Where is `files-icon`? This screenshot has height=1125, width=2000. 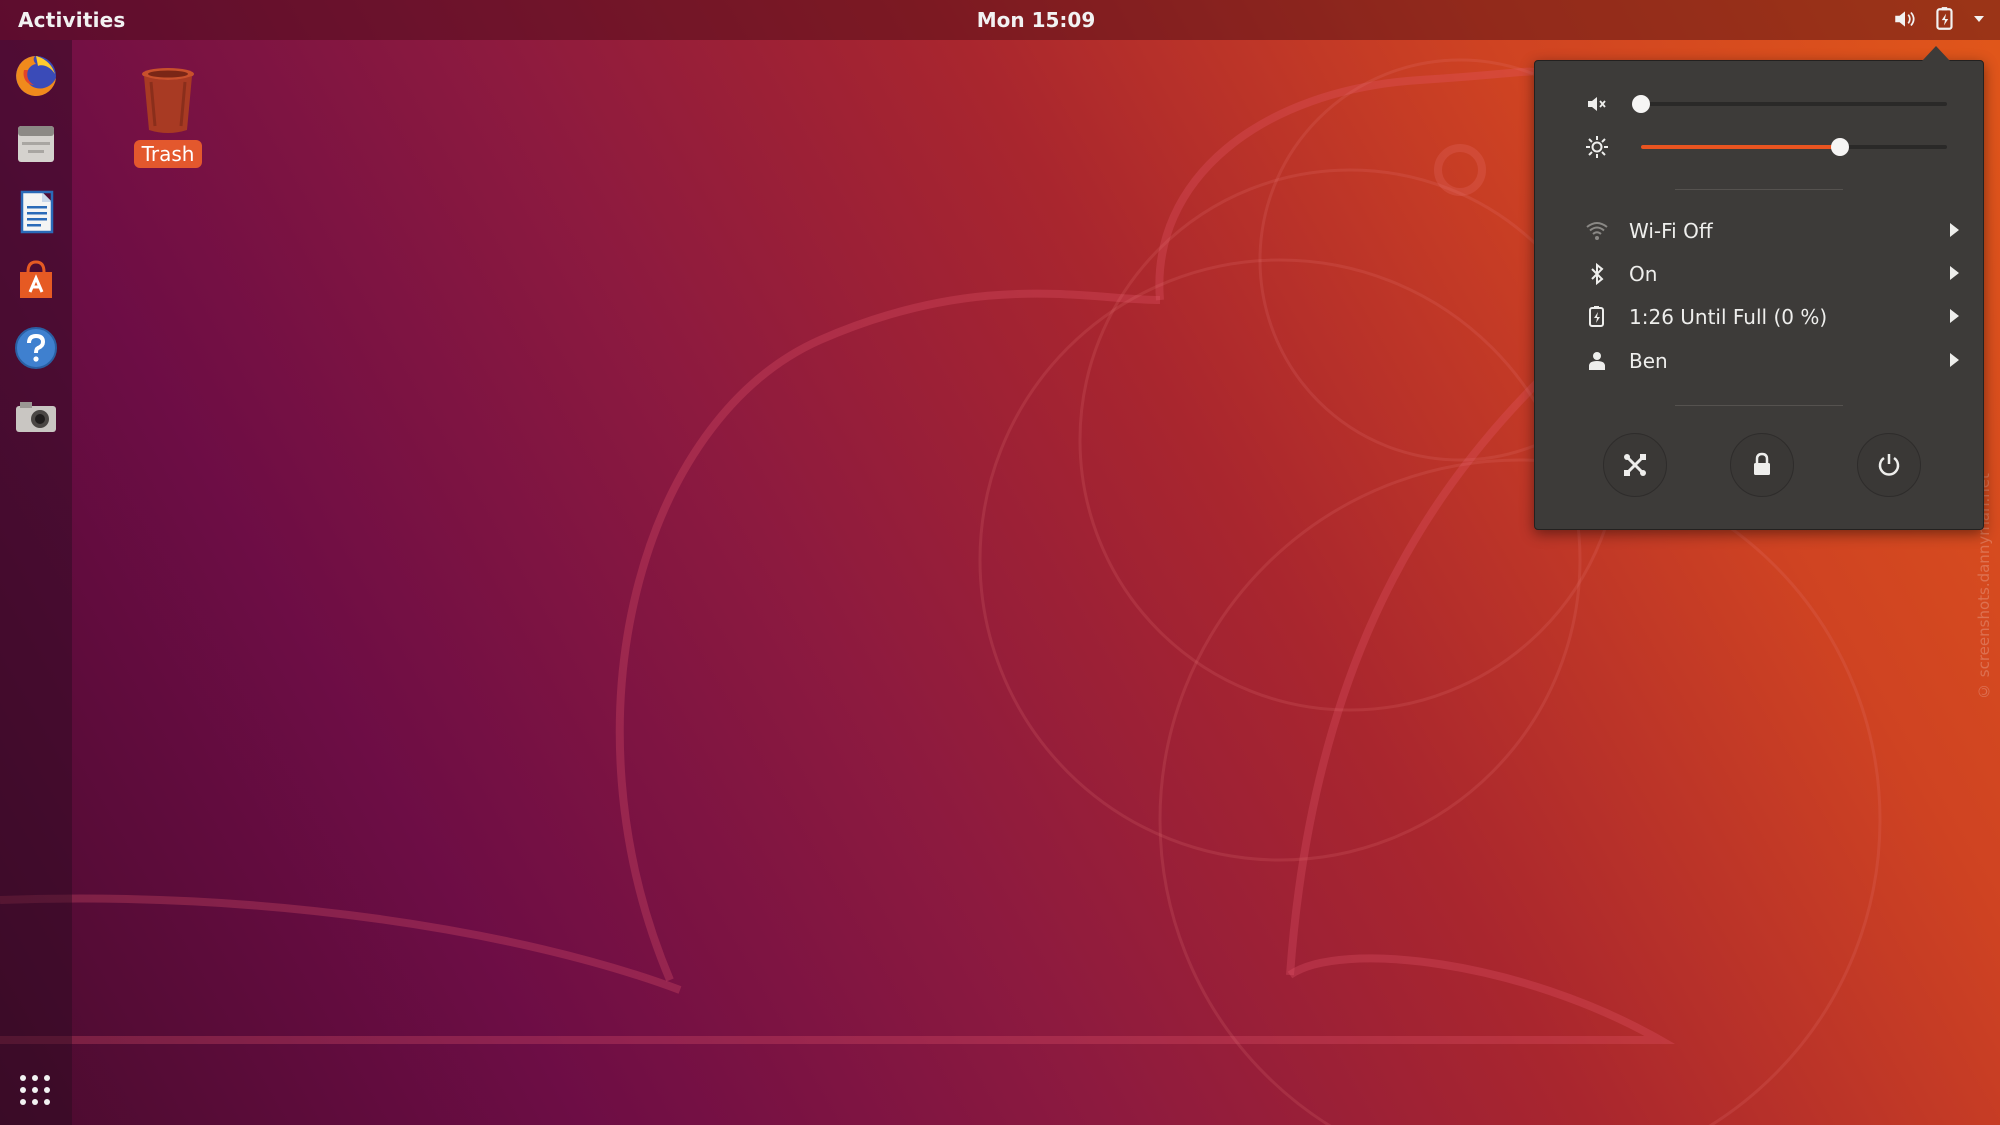 files-icon is located at coordinates (36, 144).